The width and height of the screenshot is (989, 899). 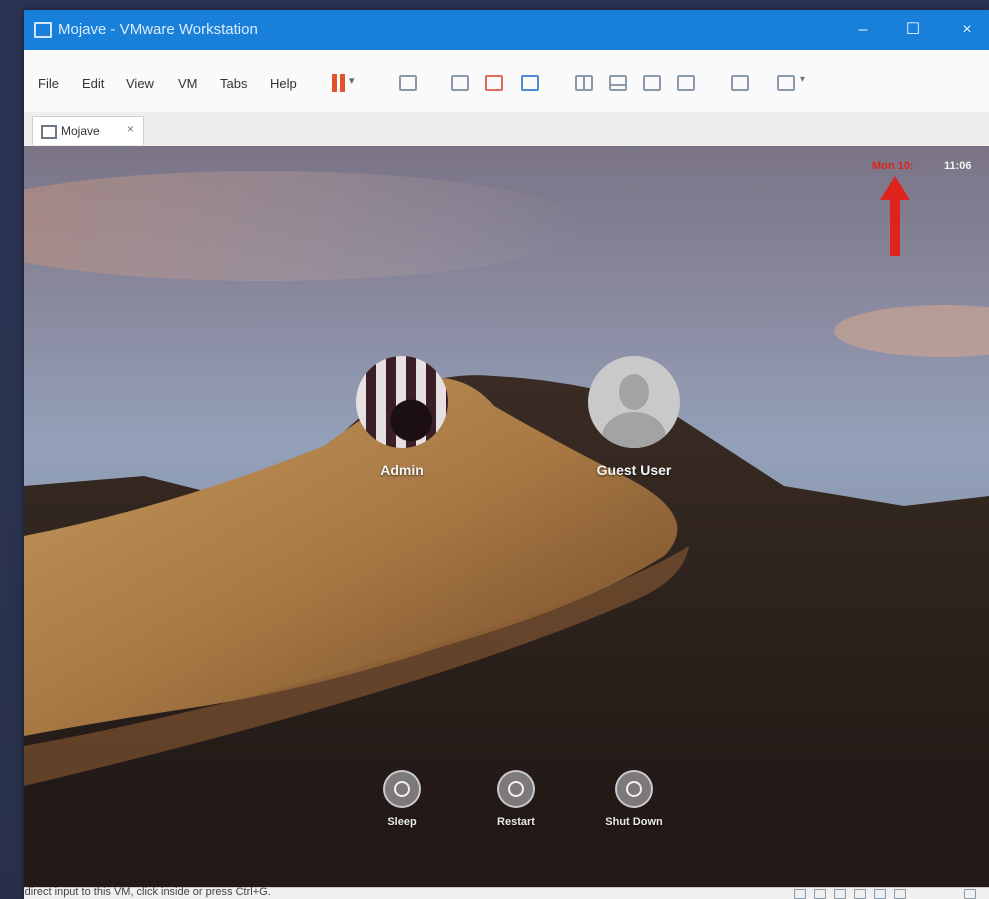 What do you see at coordinates (49, 132) in the screenshot?
I see `vm-tab-icon` at bounding box center [49, 132].